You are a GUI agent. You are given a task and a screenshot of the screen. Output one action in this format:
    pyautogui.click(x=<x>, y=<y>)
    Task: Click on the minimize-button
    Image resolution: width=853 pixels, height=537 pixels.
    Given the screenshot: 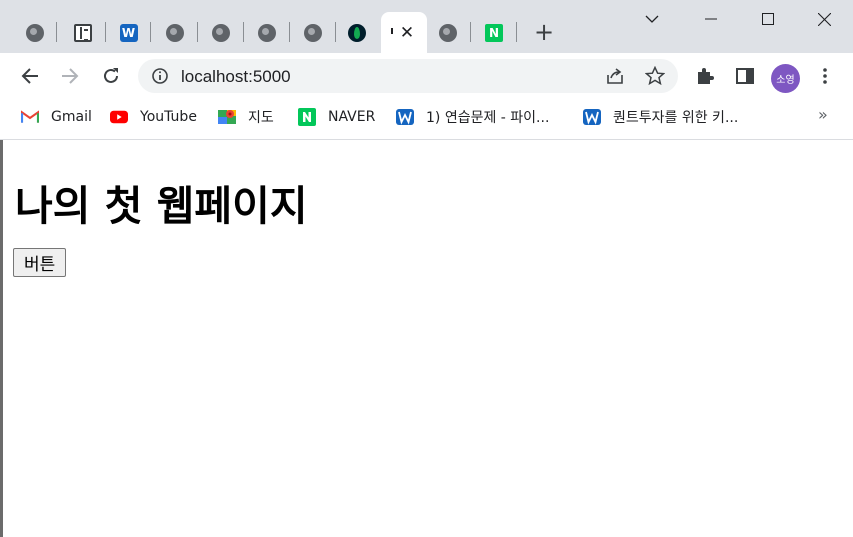 What is the action you would take?
    pyautogui.click(x=710, y=19)
    